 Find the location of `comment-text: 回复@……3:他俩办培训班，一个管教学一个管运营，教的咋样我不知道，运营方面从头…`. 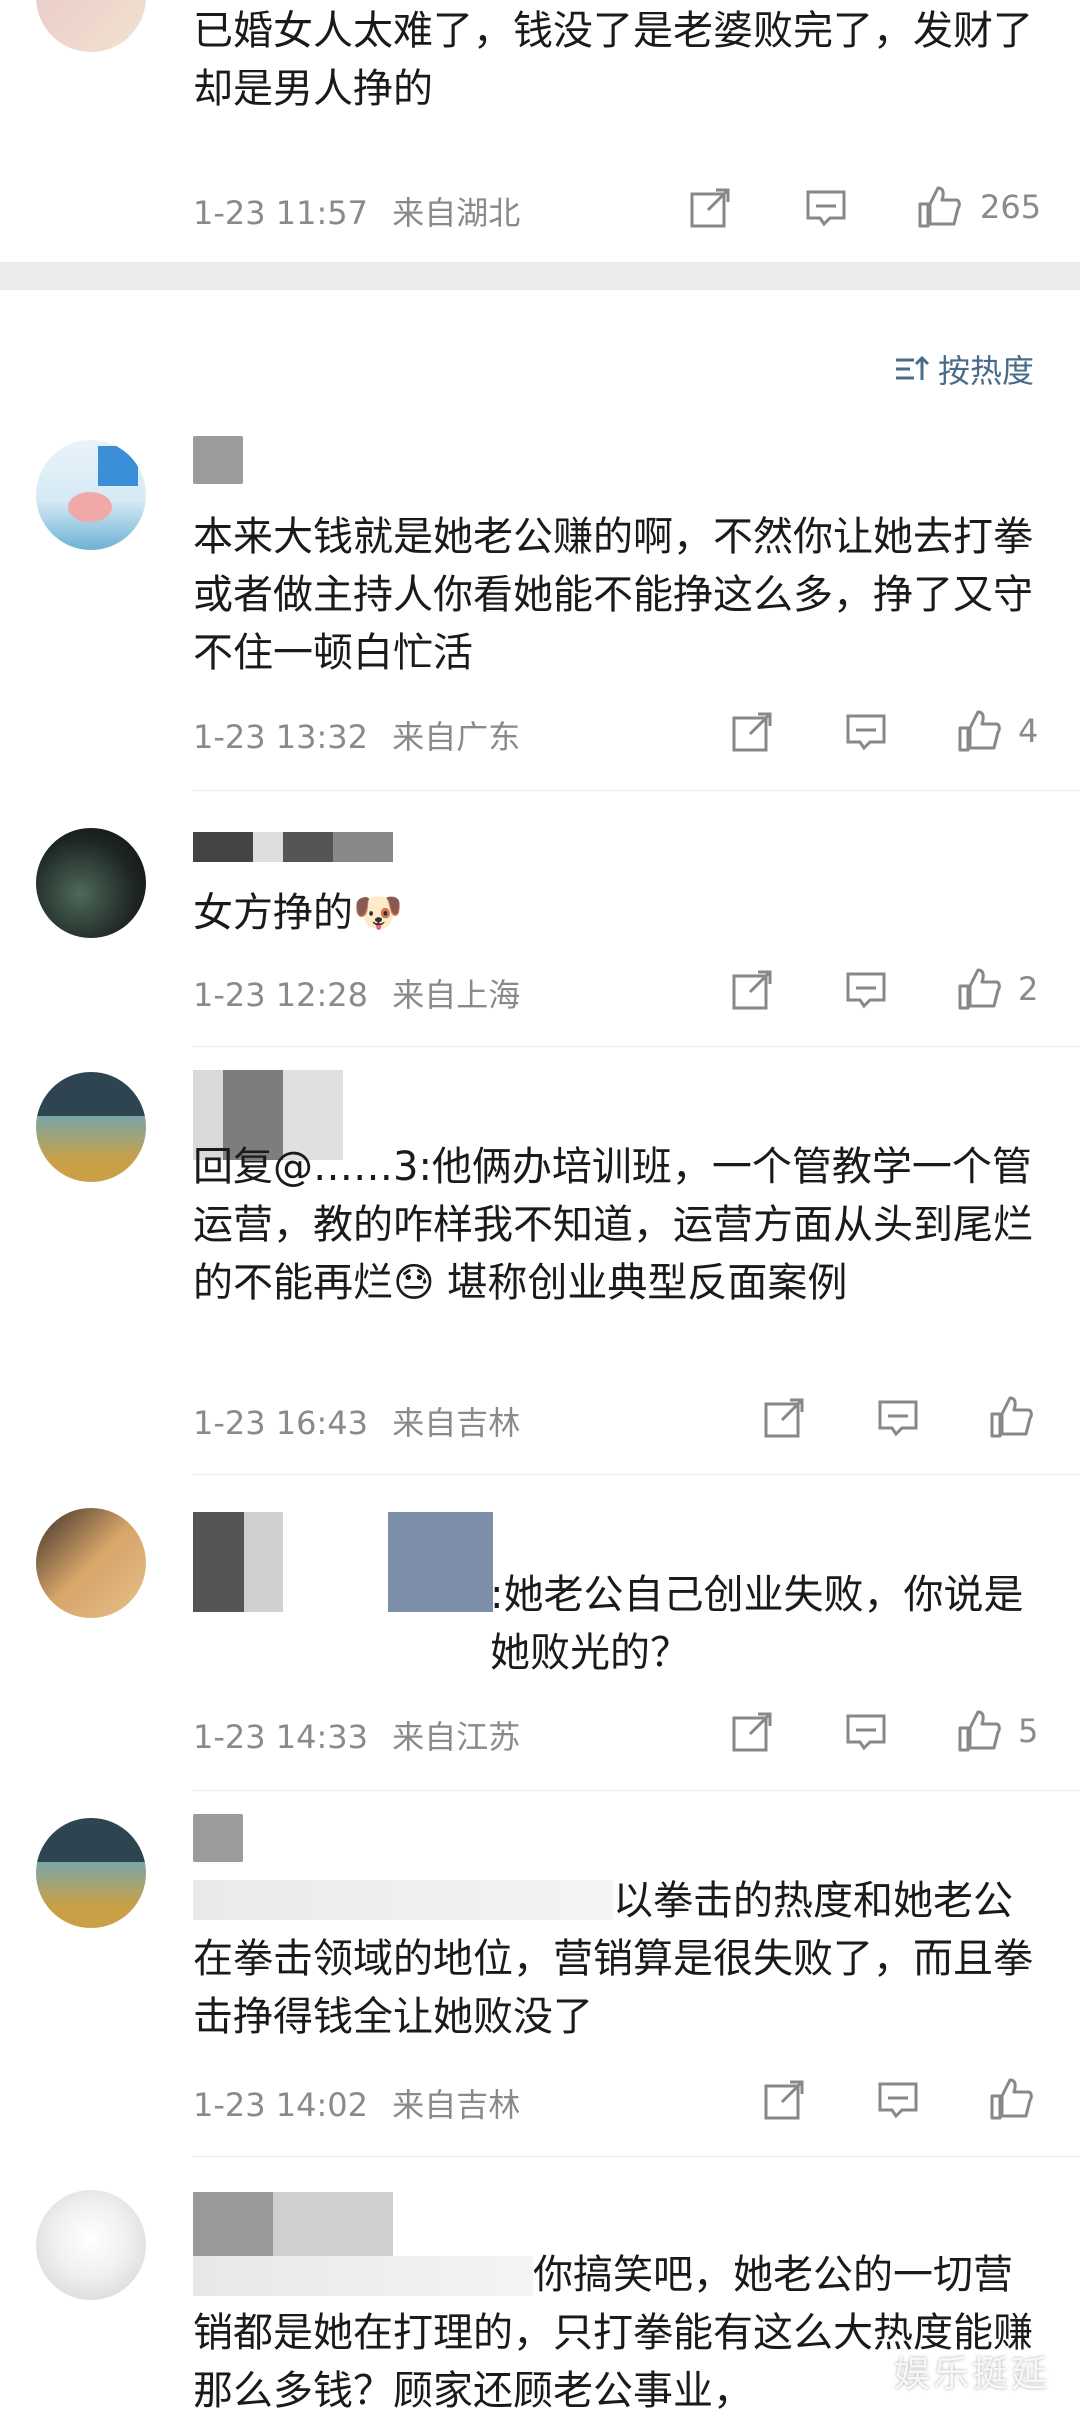

comment-text: 回复@……3:他俩办培训班，一个管教学一个管运营，教的咋样我不知道，运营方面从头… is located at coordinates (613, 1225).